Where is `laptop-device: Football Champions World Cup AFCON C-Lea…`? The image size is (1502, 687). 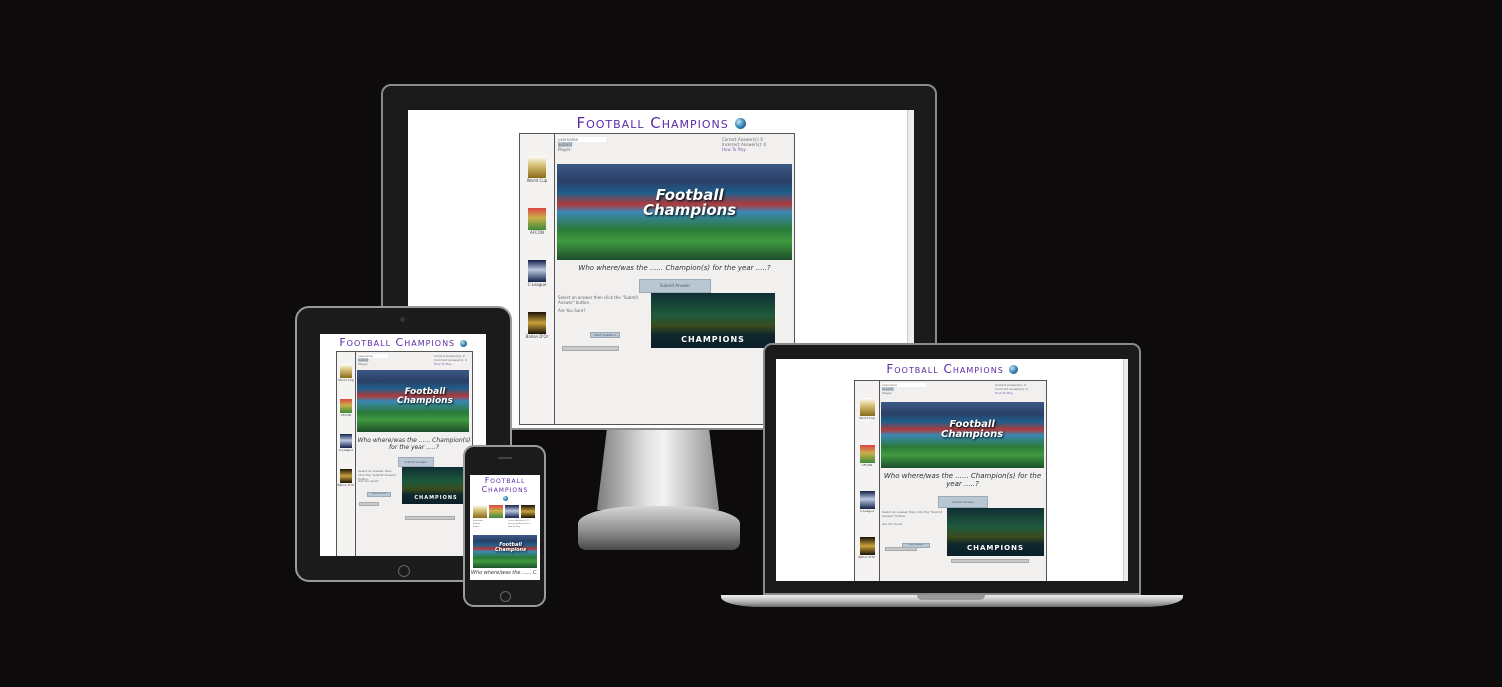 laptop-device: Football Champions World Cup AFCON C-Lea… is located at coordinates (952, 469).